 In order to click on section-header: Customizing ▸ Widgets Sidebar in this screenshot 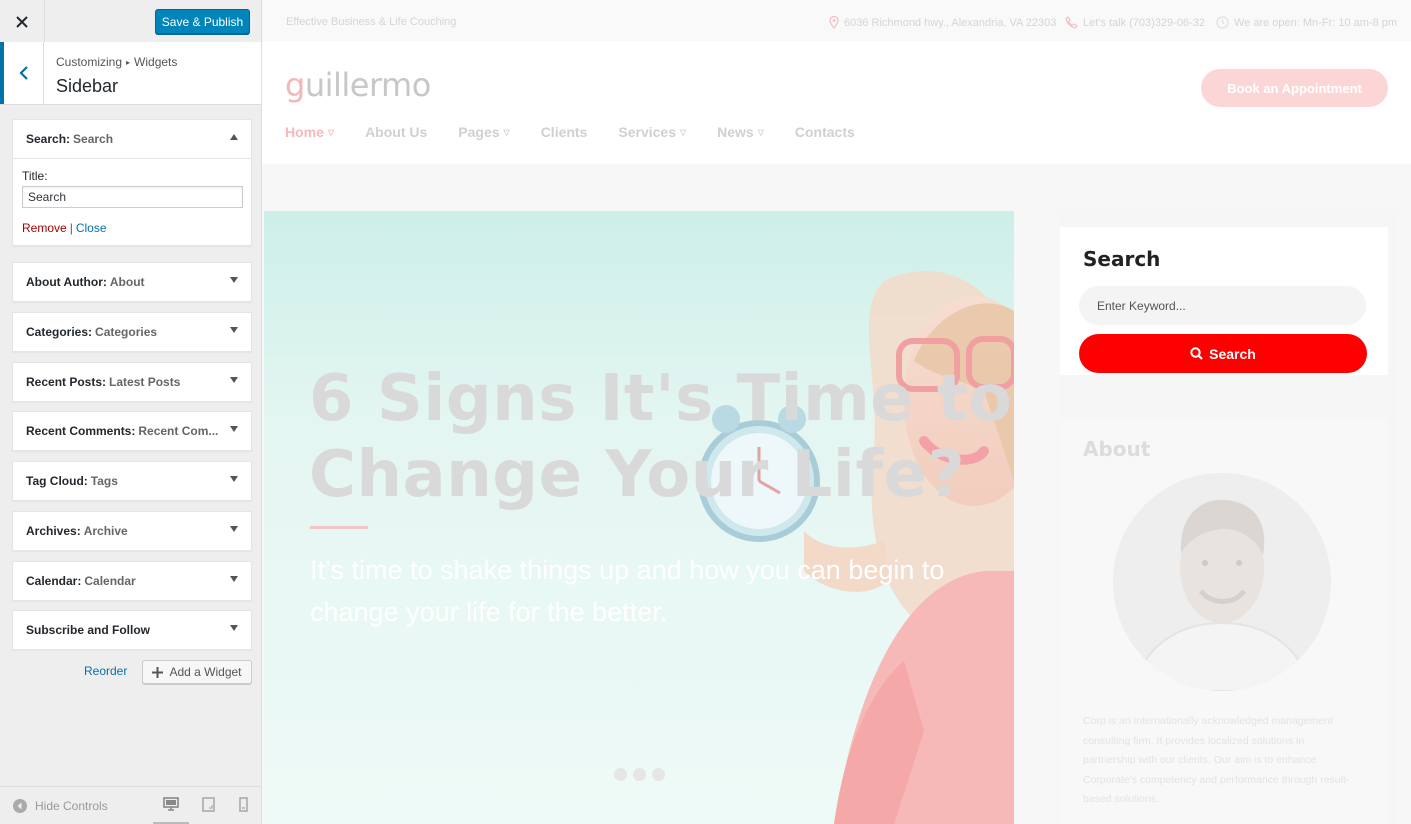, I will do `click(130, 73)`.